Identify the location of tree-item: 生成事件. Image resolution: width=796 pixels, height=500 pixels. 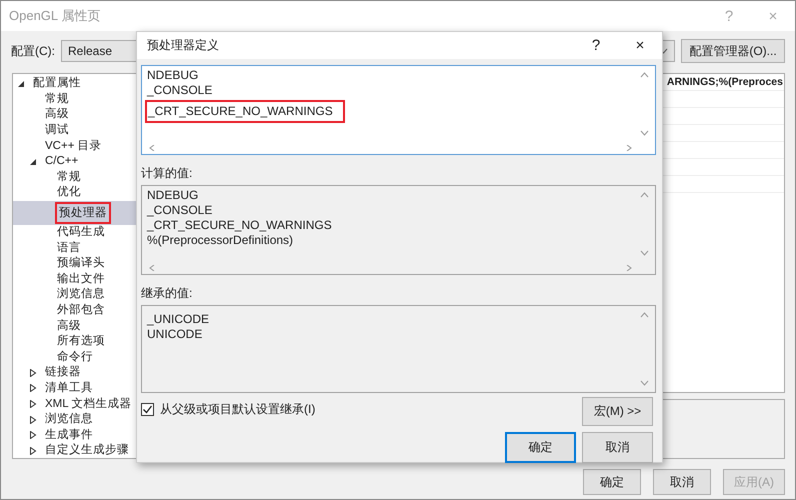
(74, 435).